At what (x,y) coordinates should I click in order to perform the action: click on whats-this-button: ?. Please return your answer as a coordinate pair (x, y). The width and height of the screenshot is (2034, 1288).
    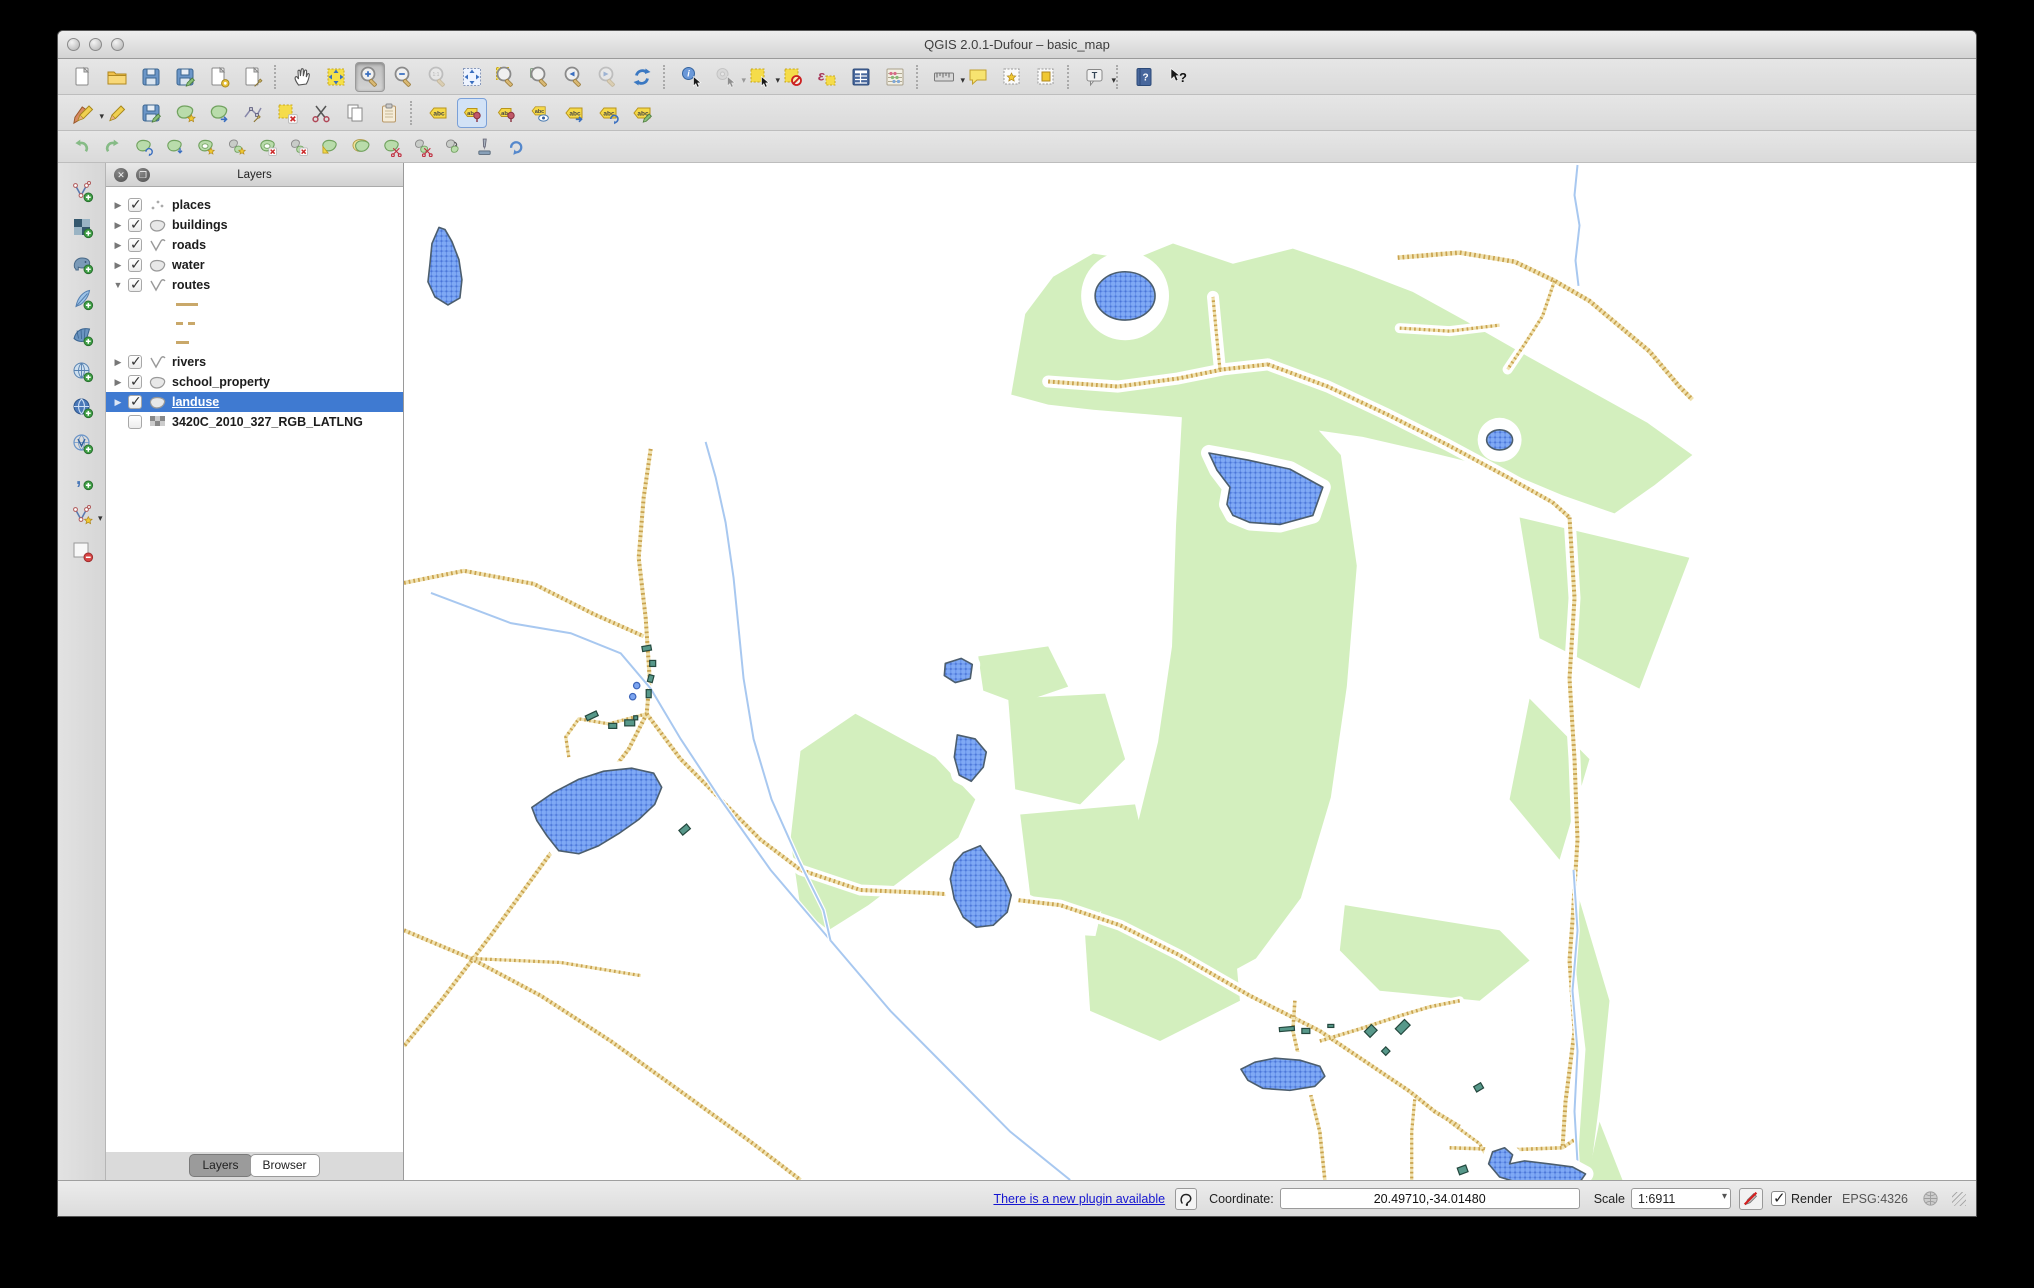
    Looking at the image, I should click on (1178, 77).